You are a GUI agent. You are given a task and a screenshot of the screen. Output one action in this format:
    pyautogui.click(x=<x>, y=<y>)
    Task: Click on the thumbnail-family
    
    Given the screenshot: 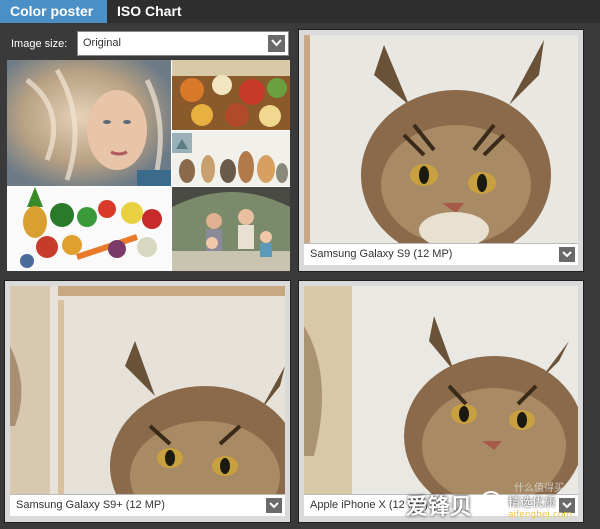 What is the action you would take?
    pyautogui.click(x=231, y=229)
    